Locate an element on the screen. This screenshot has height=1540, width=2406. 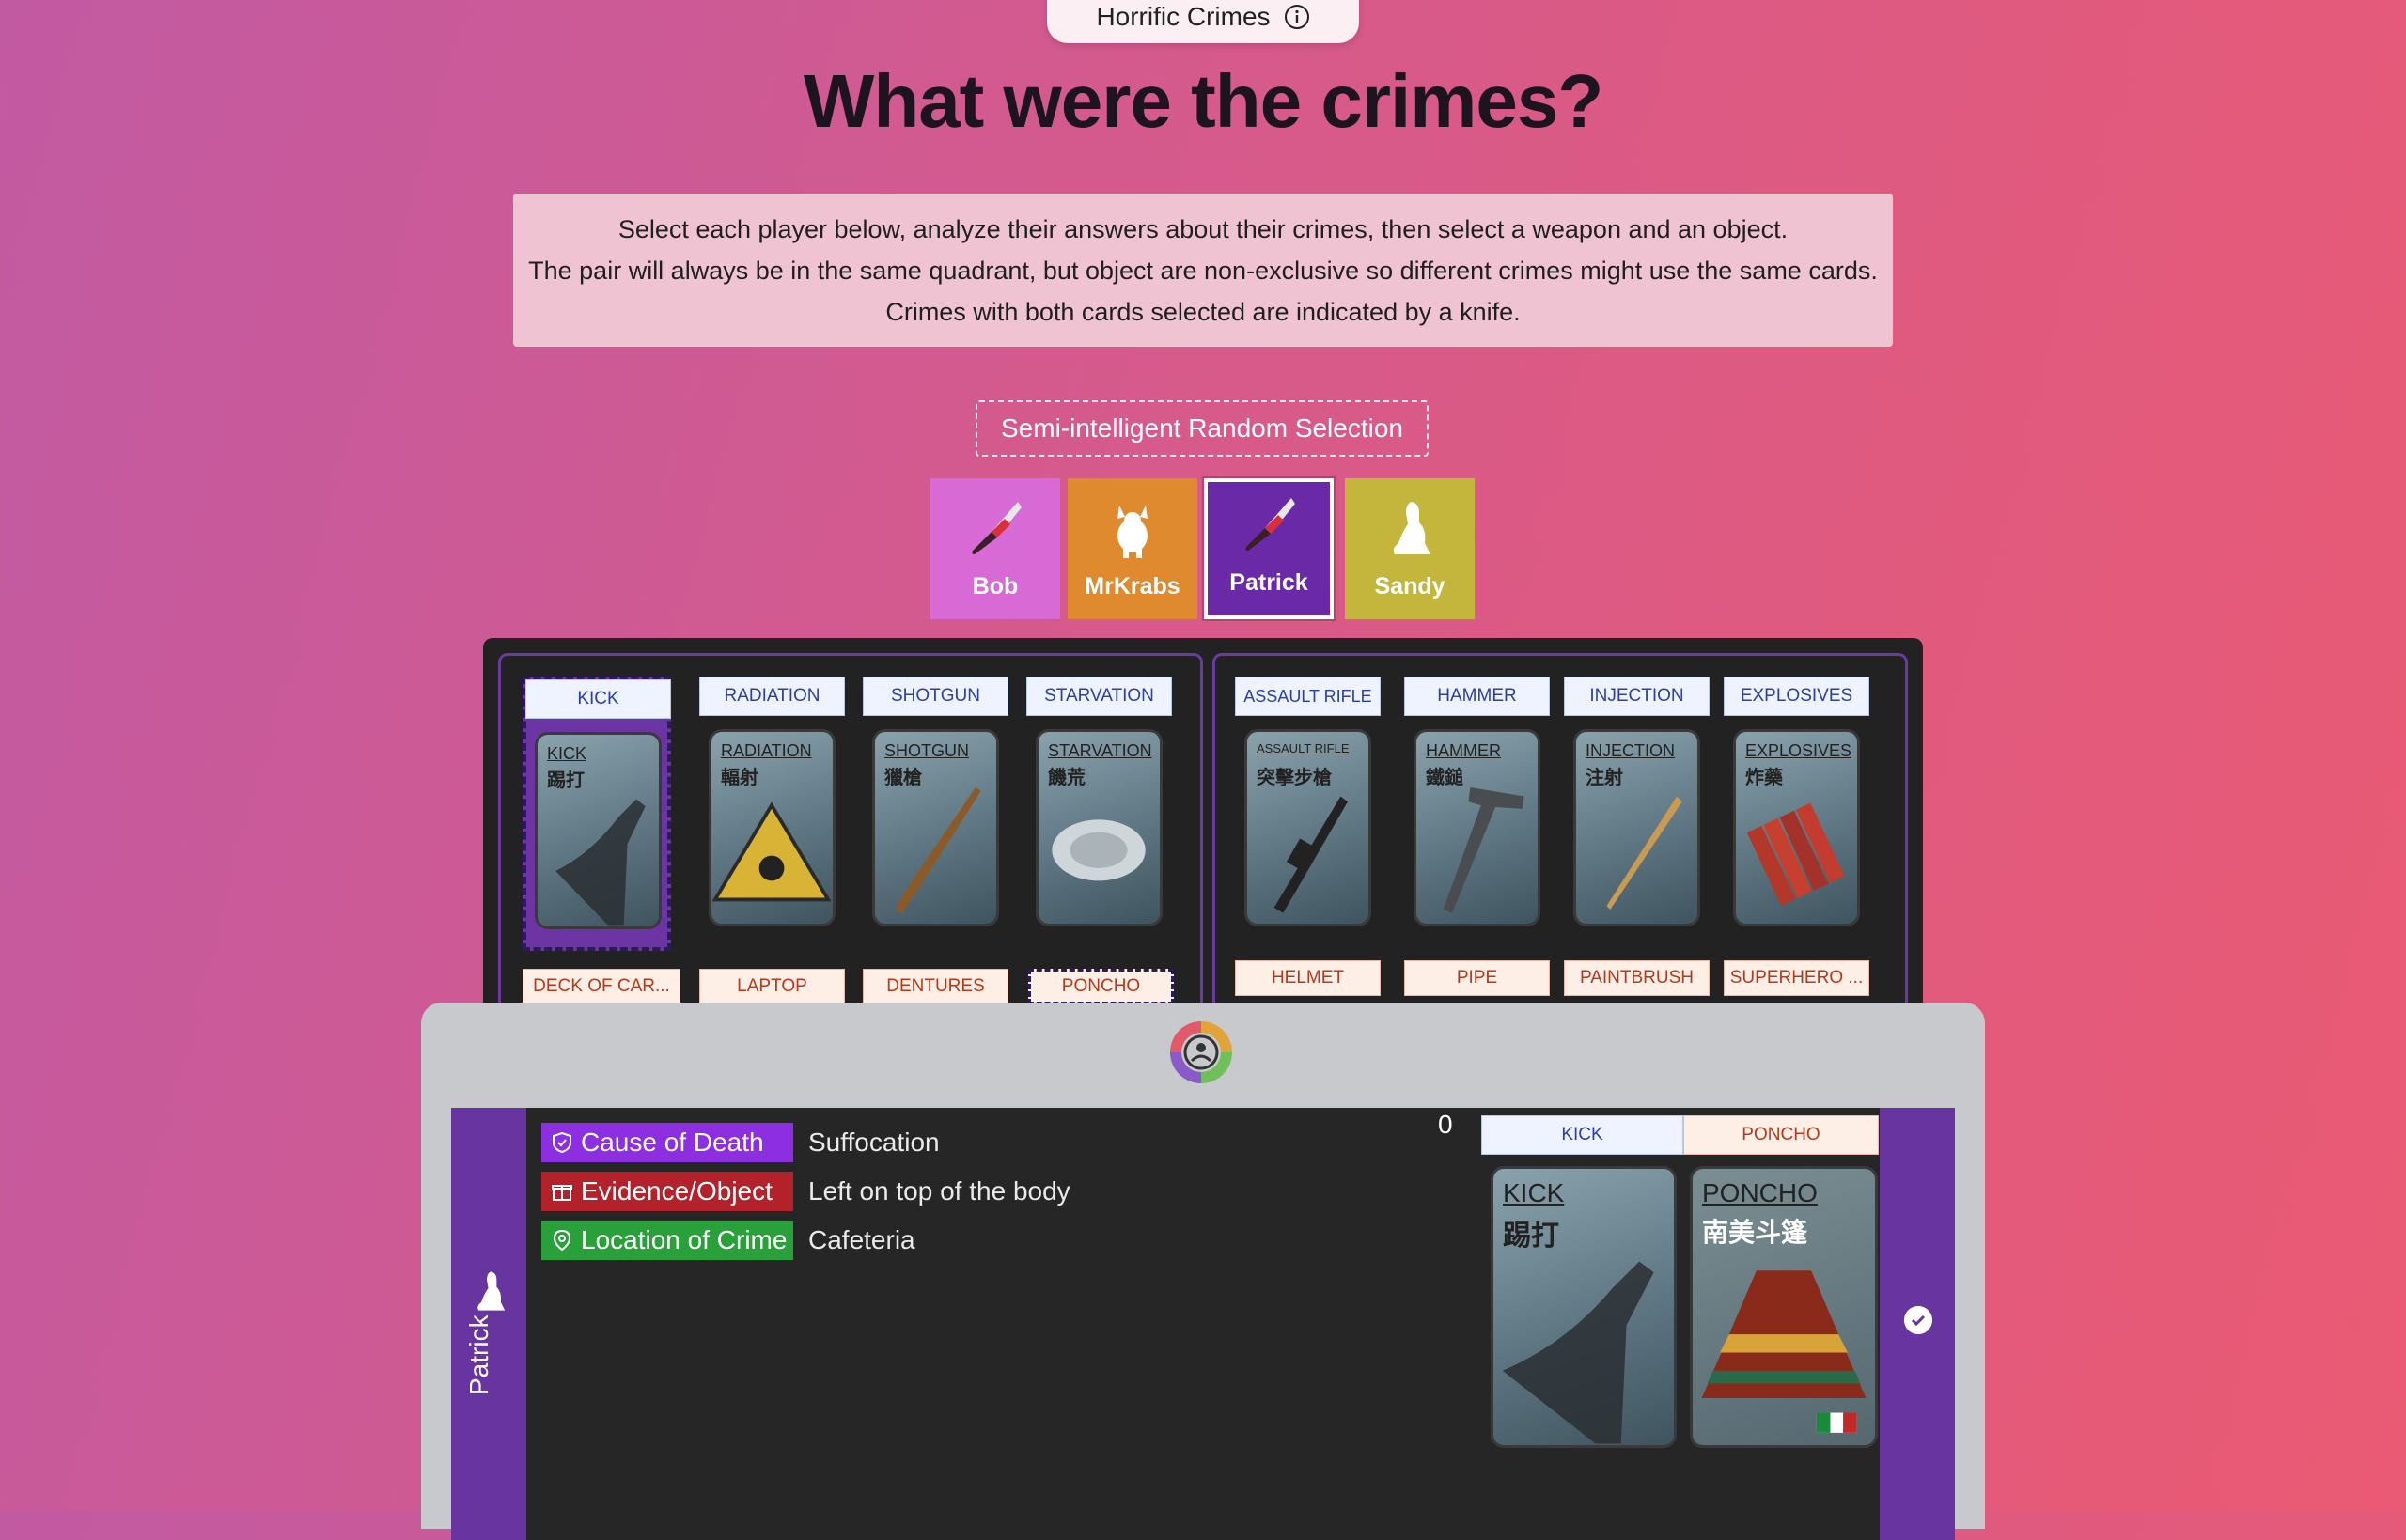
card-cjk: 獵槍 is located at coordinates (903, 778).